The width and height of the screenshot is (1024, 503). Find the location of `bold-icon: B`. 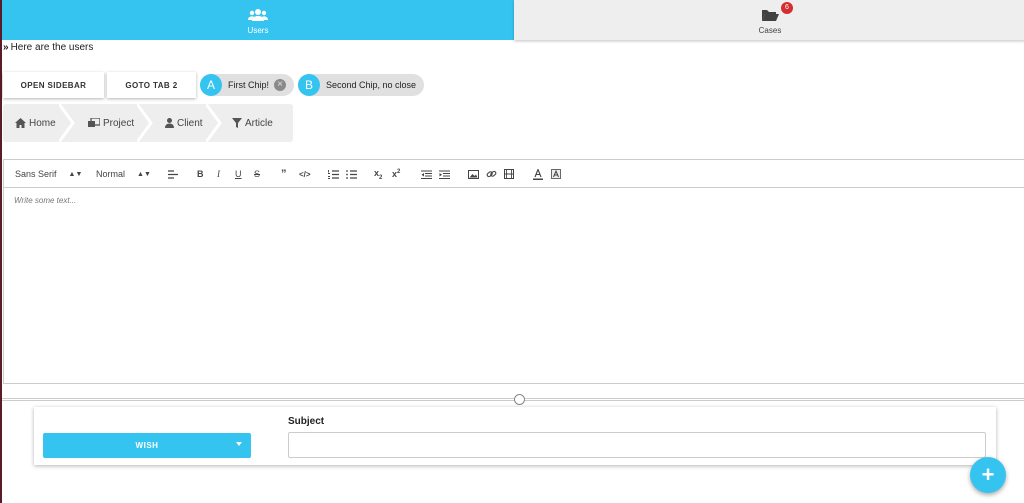

bold-icon: B is located at coordinates (200, 174).